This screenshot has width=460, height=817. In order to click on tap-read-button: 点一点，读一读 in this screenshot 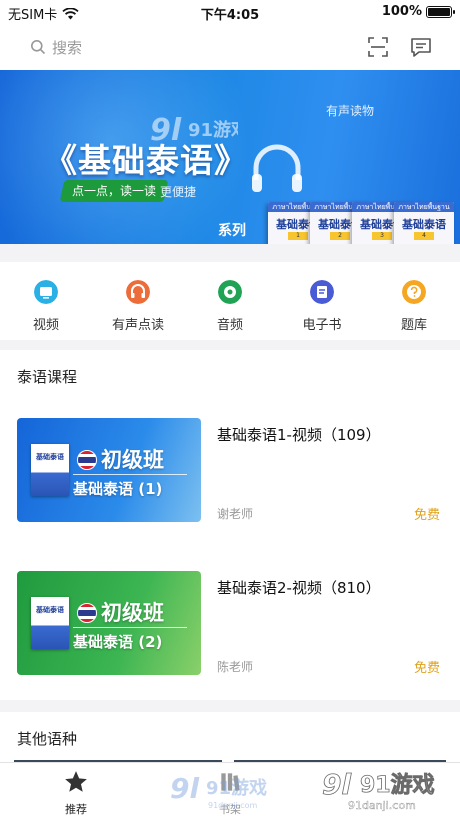, I will do `click(114, 191)`.